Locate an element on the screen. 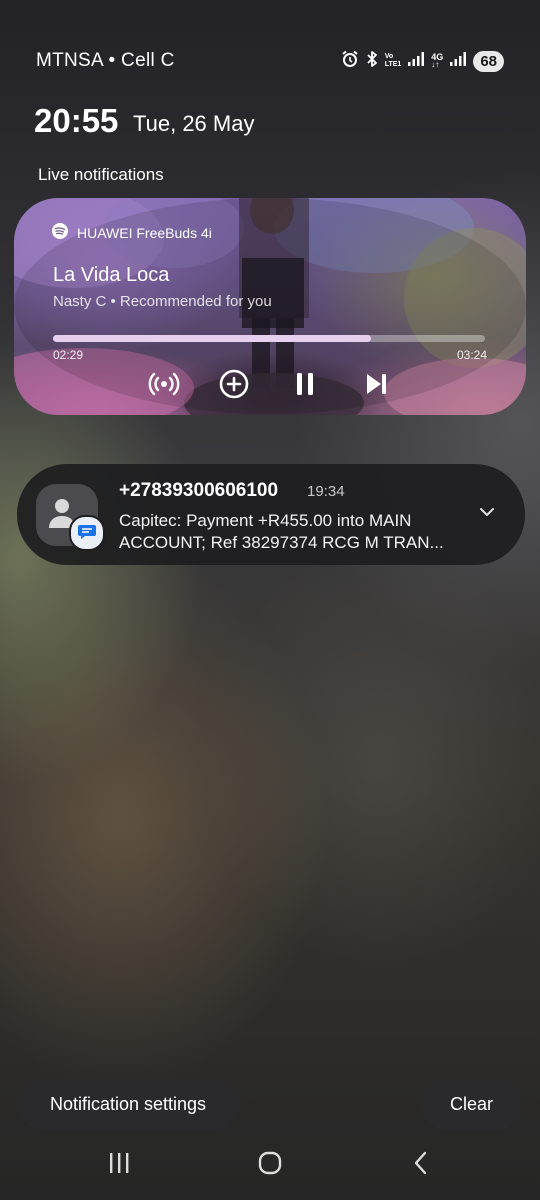 The image size is (540, 1200). media-controls is located at coordinates (270, 386).